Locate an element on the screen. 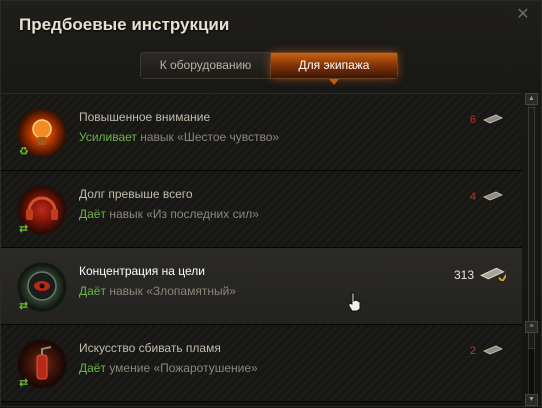  item-skill: навык «Шестое чувство» is located at coordinates (208, 137).